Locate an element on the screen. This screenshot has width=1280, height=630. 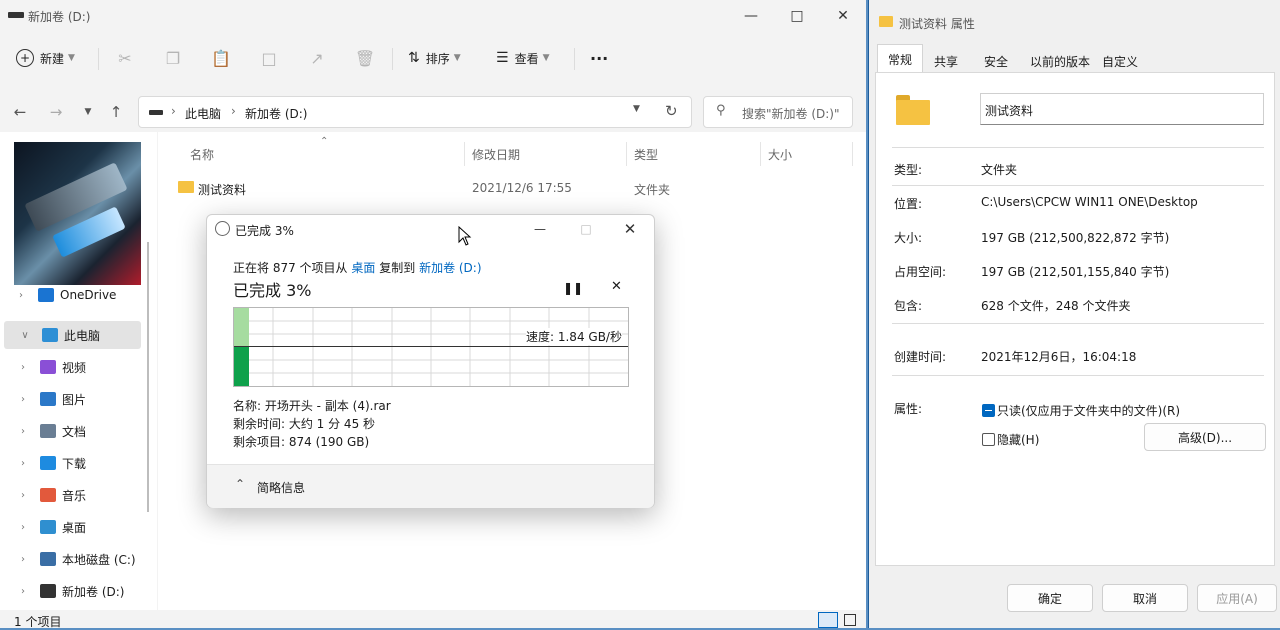
breadcrumb-drive-d: 新加卷 (D:) is located at coordinates (276, 113).